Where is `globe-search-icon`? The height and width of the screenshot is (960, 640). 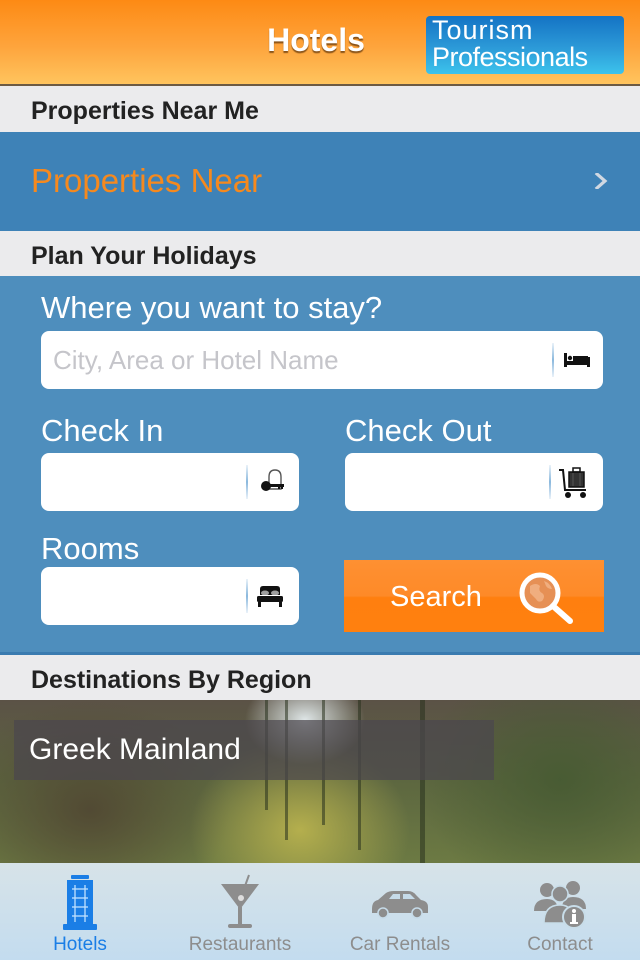
globe-search-icon is located at coordinates (546, 598).